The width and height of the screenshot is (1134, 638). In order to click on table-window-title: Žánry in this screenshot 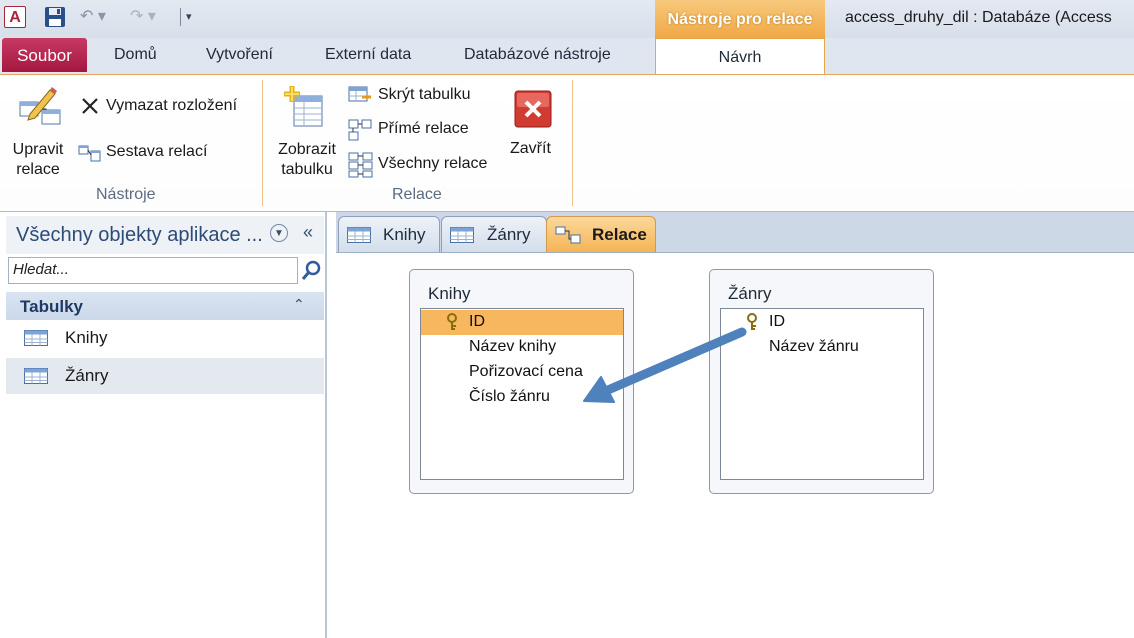, I will do `click(749, 294)`.